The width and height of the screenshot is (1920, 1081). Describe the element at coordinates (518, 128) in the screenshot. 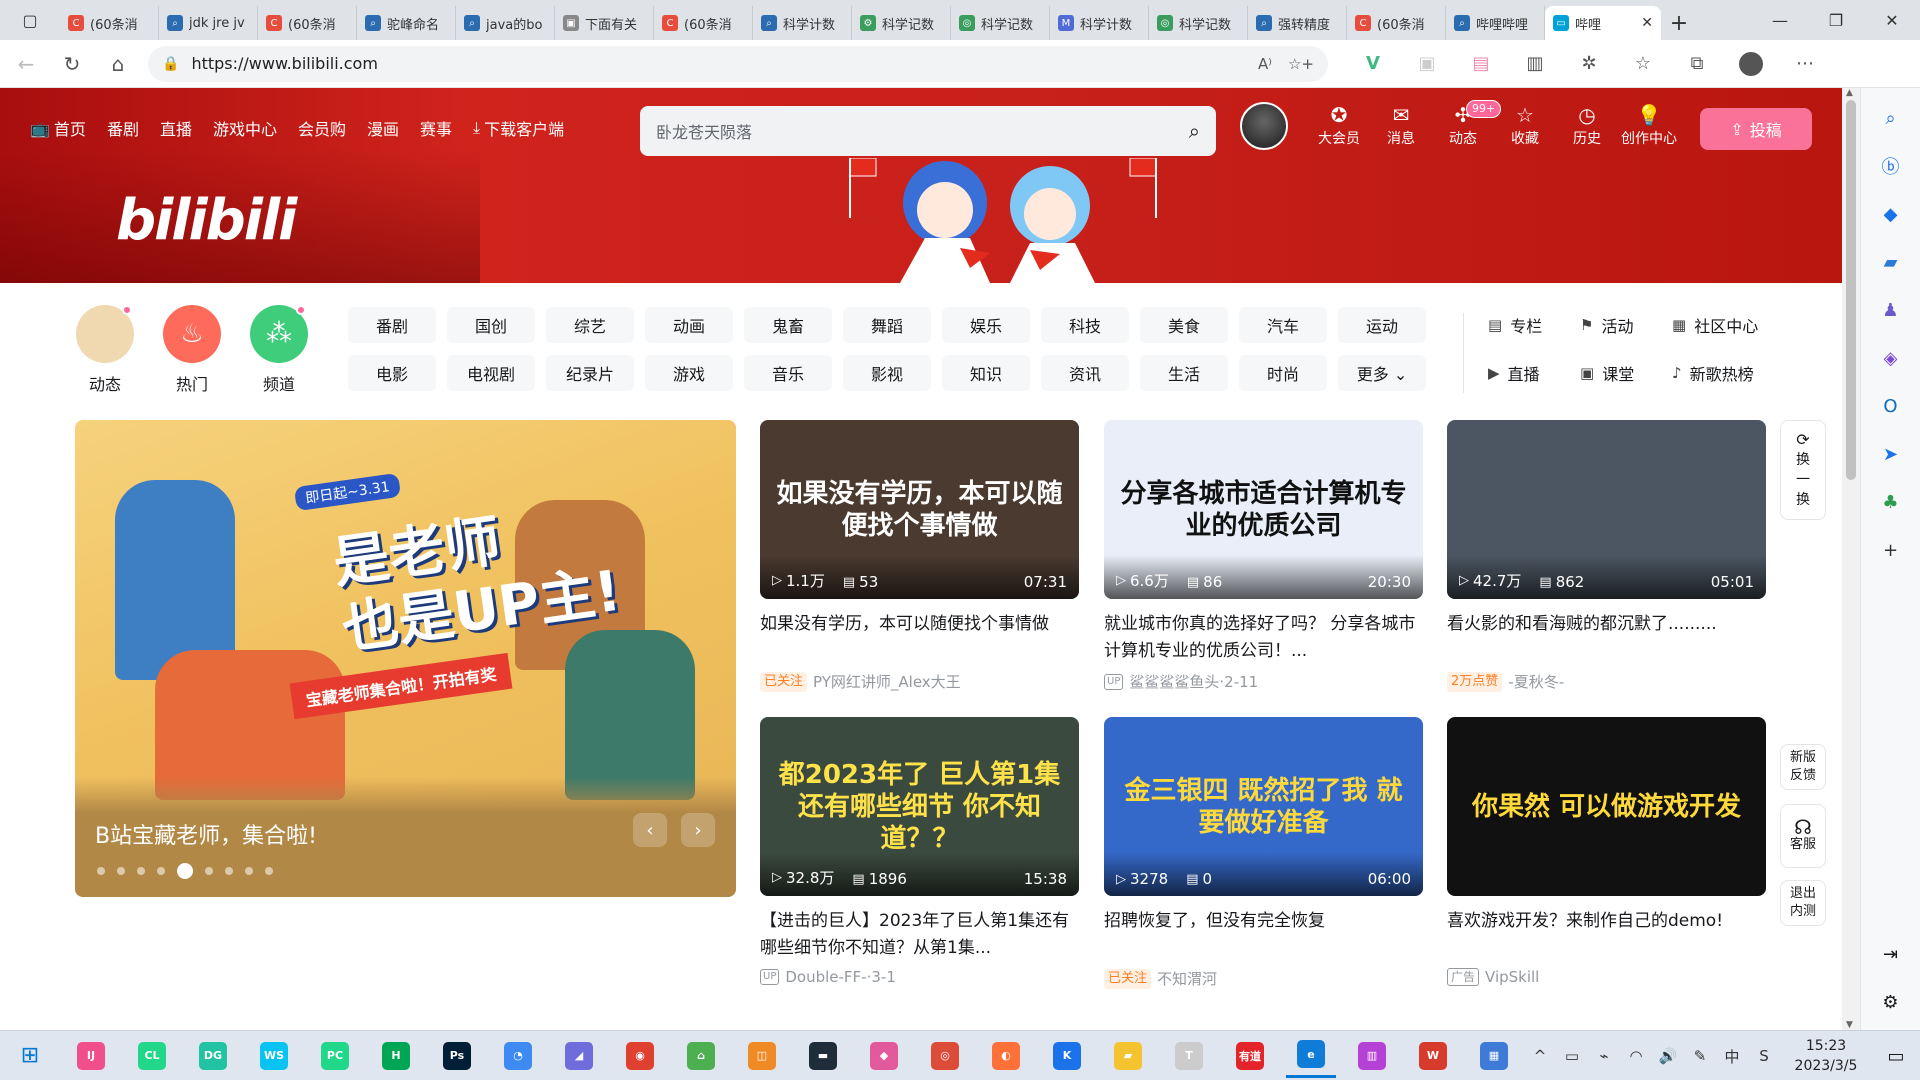

I see `nav-item-7: ⤓ 下载客户端` at that location.